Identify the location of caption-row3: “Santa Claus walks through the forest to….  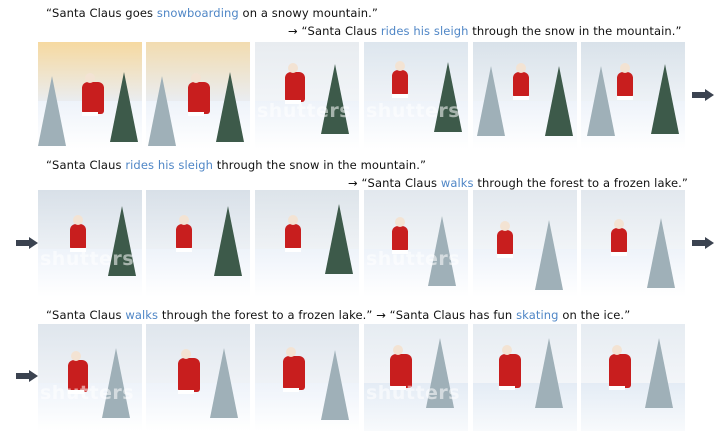
(338, 315).